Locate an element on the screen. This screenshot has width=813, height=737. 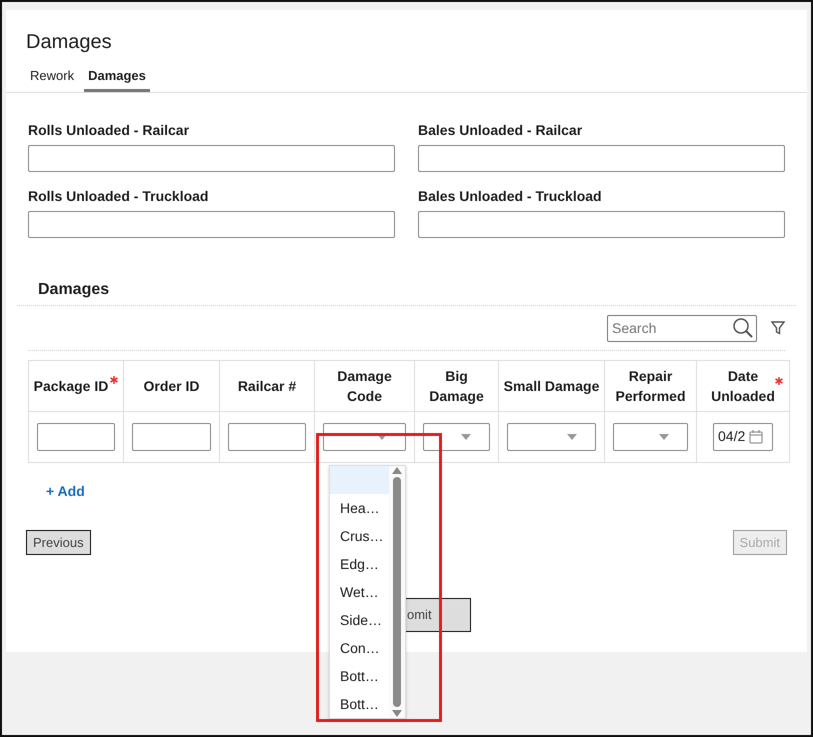
tab: Damages is located at coordinates (117, 77).